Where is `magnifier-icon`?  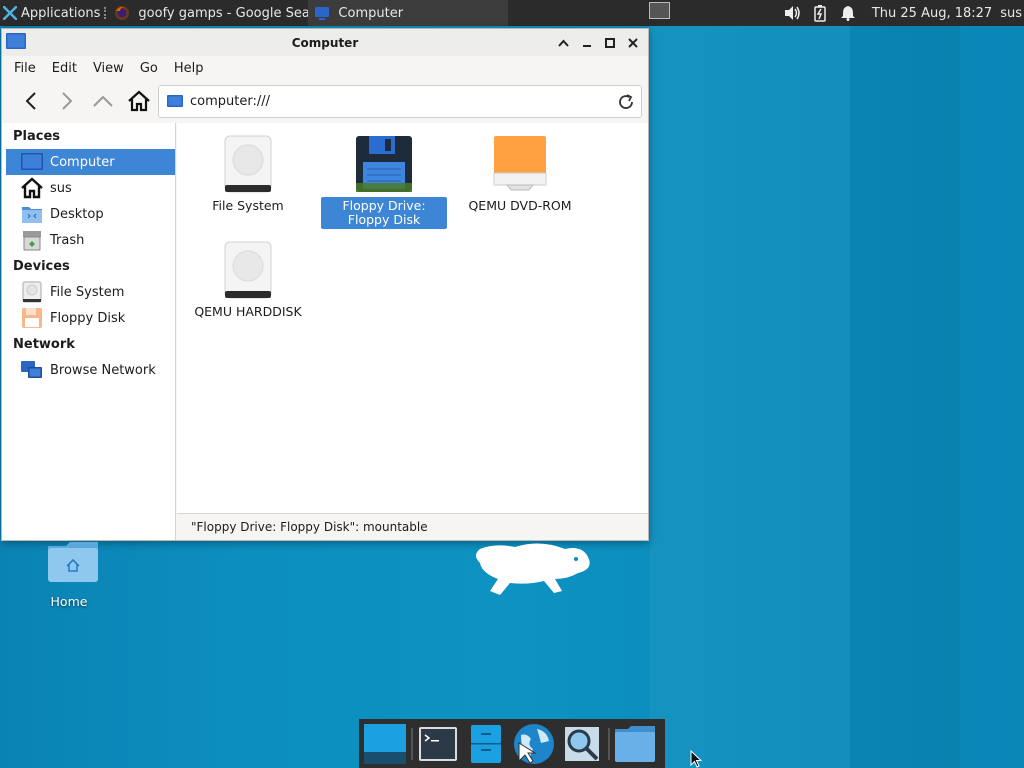
magnifier-icon is located at coordinates (582, 743).